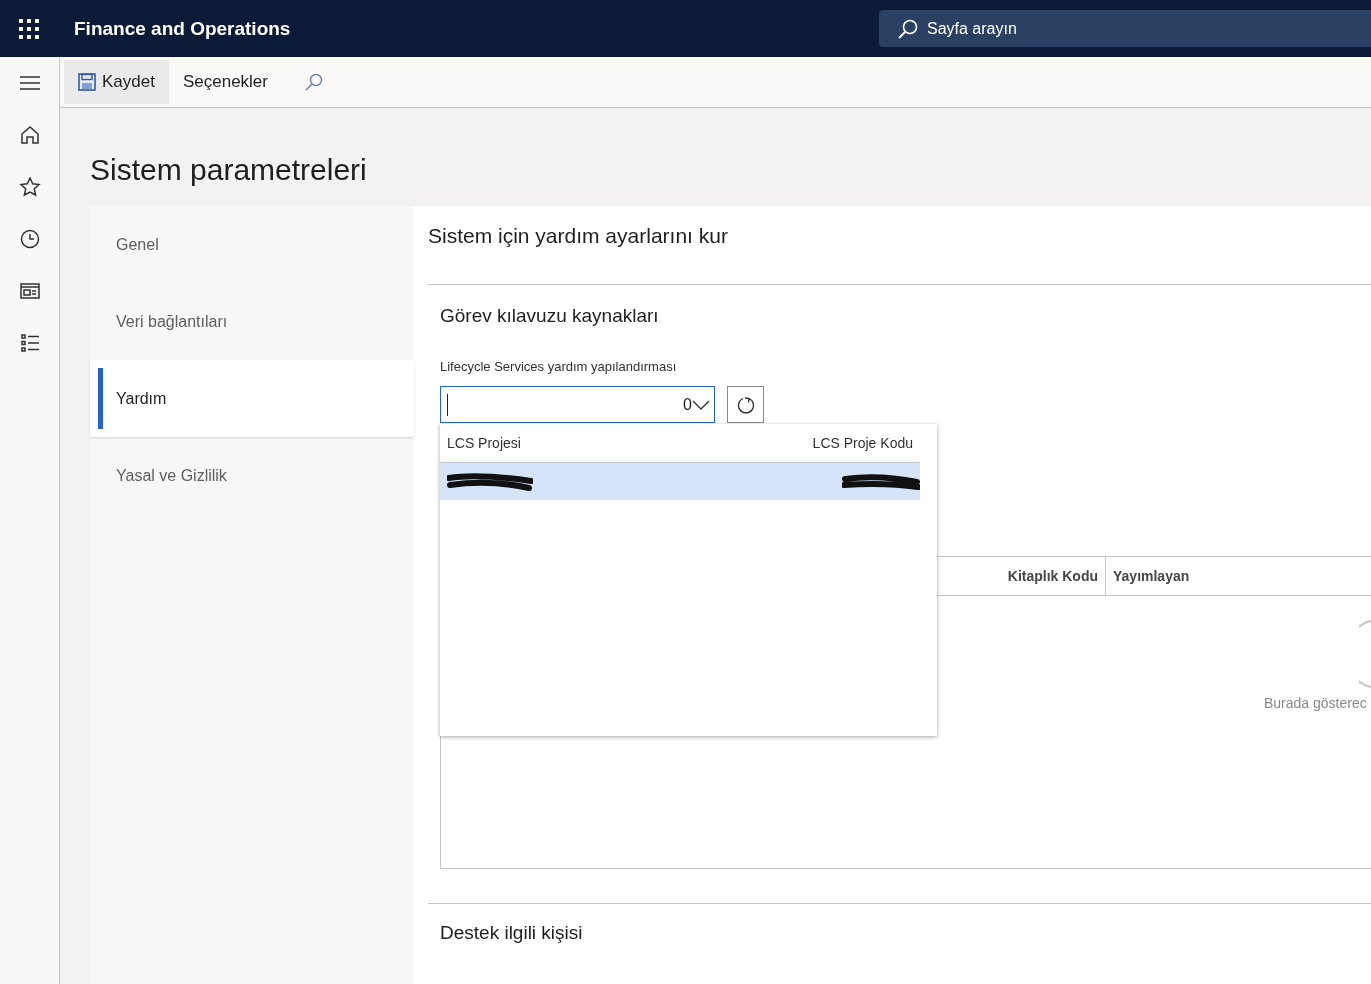  Describe the element at coordinates (225, 82) in the screenshot. I see `options-button: Seçenekler` at that location.